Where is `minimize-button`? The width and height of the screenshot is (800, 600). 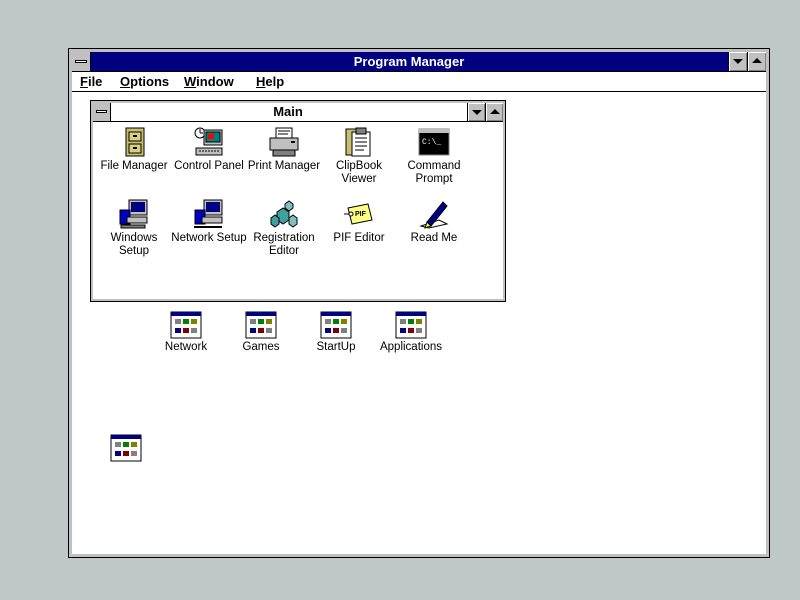
minimize-button is located at coordinates (737, 61).